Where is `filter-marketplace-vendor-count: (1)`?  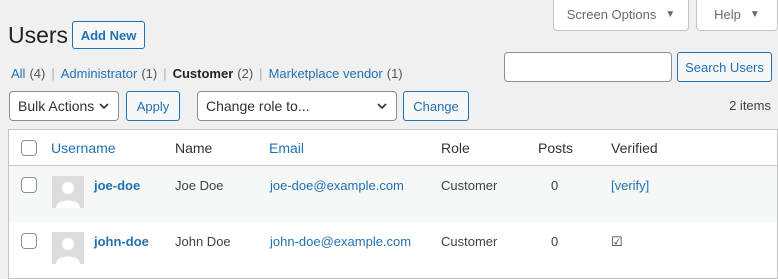 filter-marketplace-vendor-count: (1) is located at coordinates (394, 73).